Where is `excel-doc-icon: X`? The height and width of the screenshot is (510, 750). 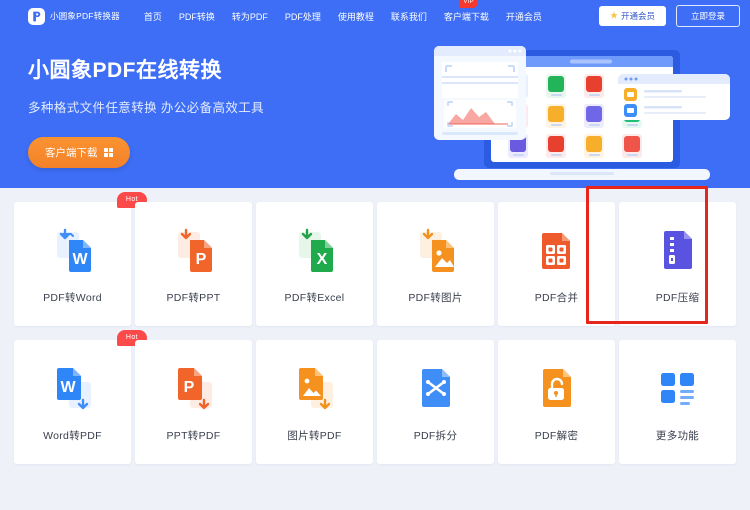
excel-doc-icon: X is located at coordinates (315, 250).